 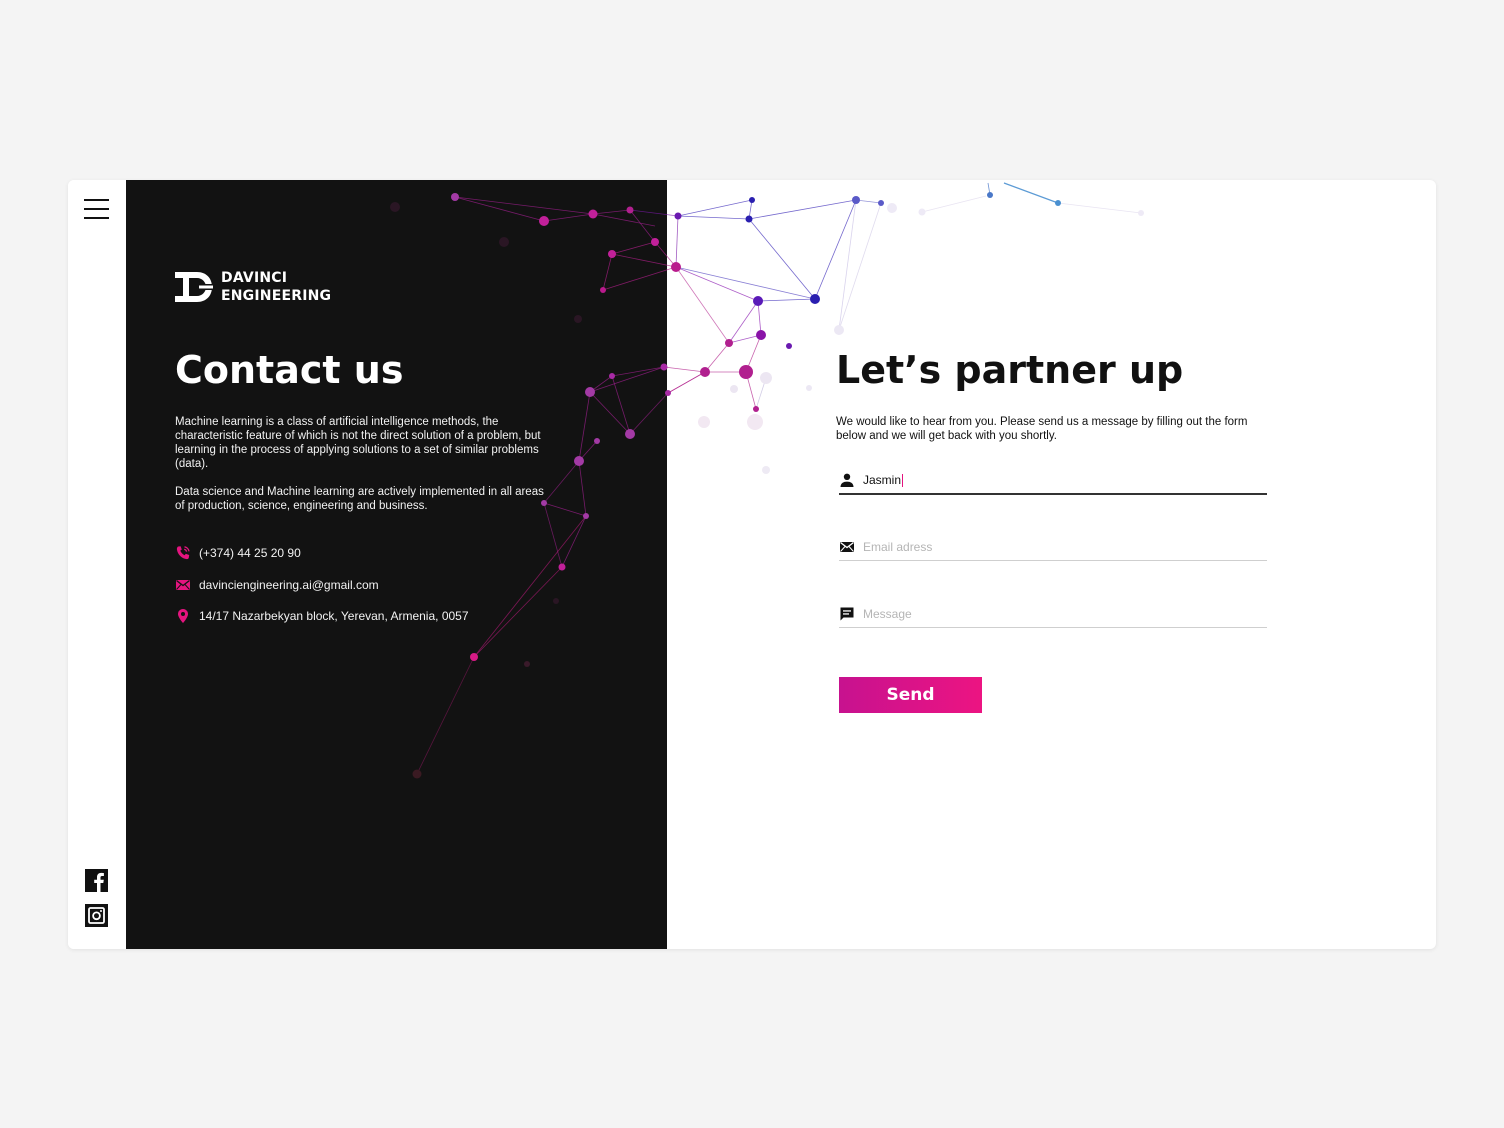 What do you see at coordinates (882, 480) in the screenshot?
I see `name-input-value: Jasmin` at bounding box center [882, 480].